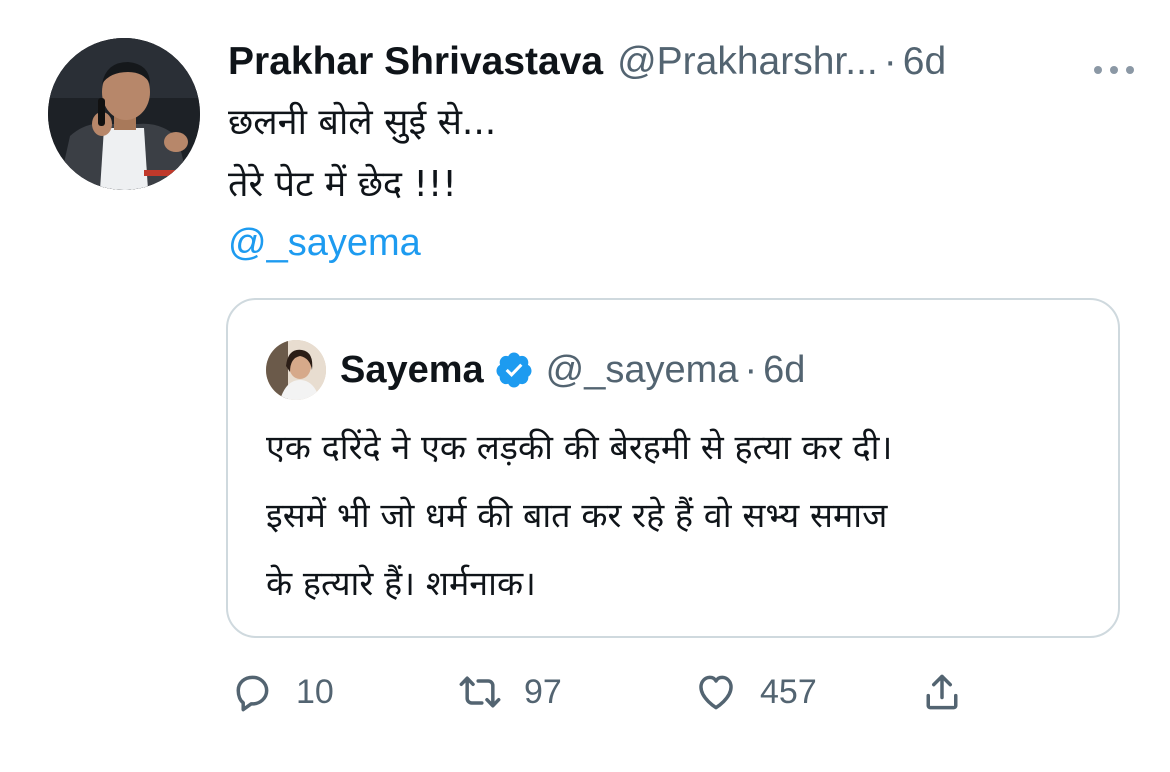 The image size is (1170, 772). I want to click on quoted-tweet-header: Sayema @_sayema · 6d, so click(572, 370).